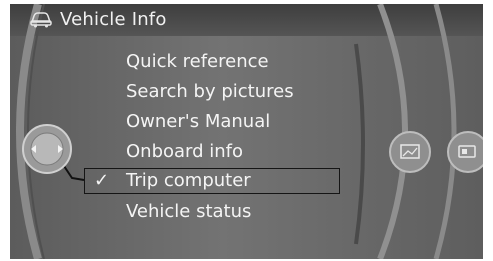 Image resolution: width=493 pixels, height=261 pixels. I want to click on controller-dial-icon, so click(47, 149).